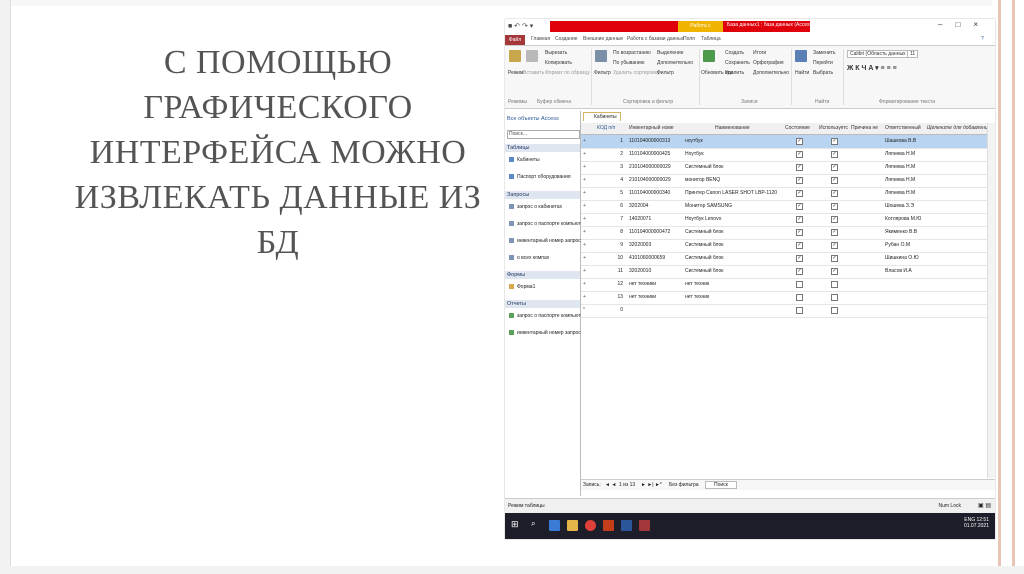  What do you see at coordinates (610, 485) in the screenshot?
I see `record-first-prev: ◄ ◄` at bounding box center [610, 485].